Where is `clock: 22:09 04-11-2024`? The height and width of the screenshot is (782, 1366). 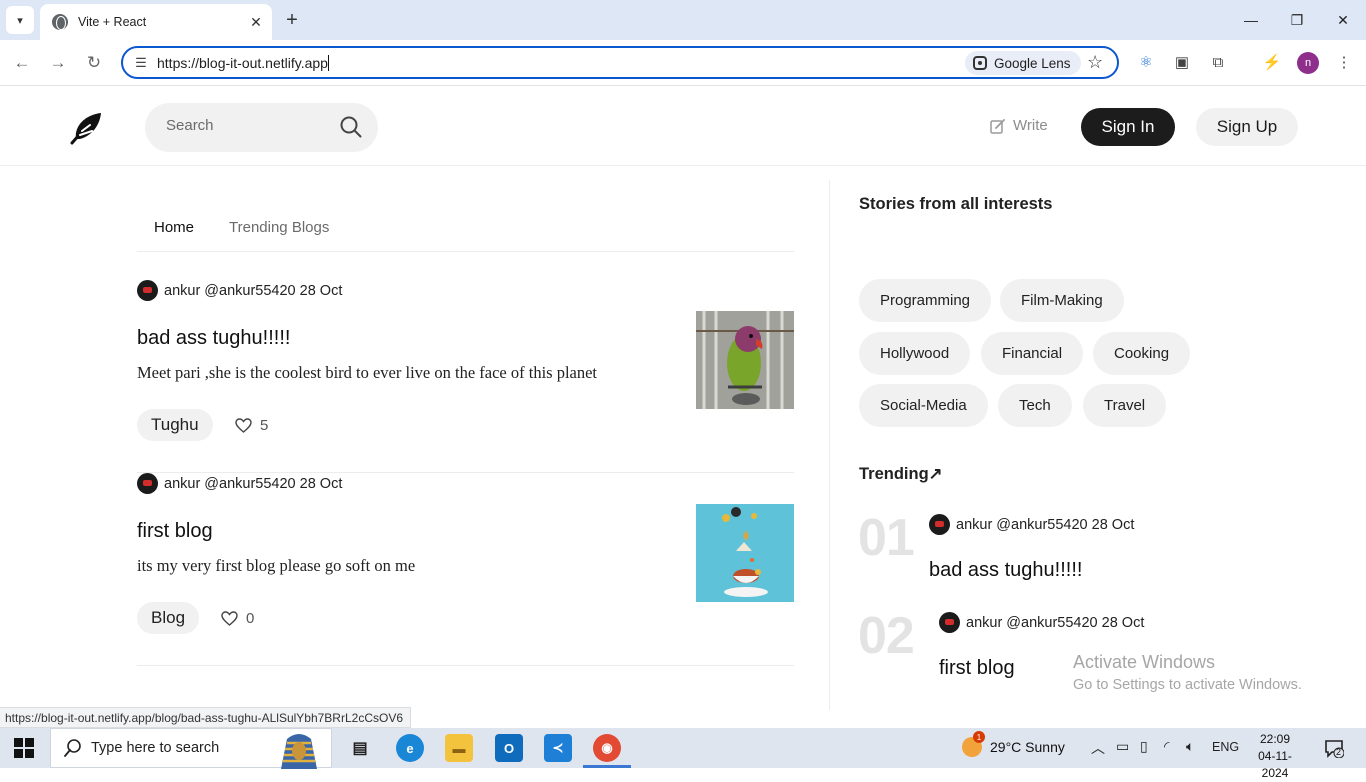 clock: 22:09 04-11-2024 is located at coordinates (1275, 756).